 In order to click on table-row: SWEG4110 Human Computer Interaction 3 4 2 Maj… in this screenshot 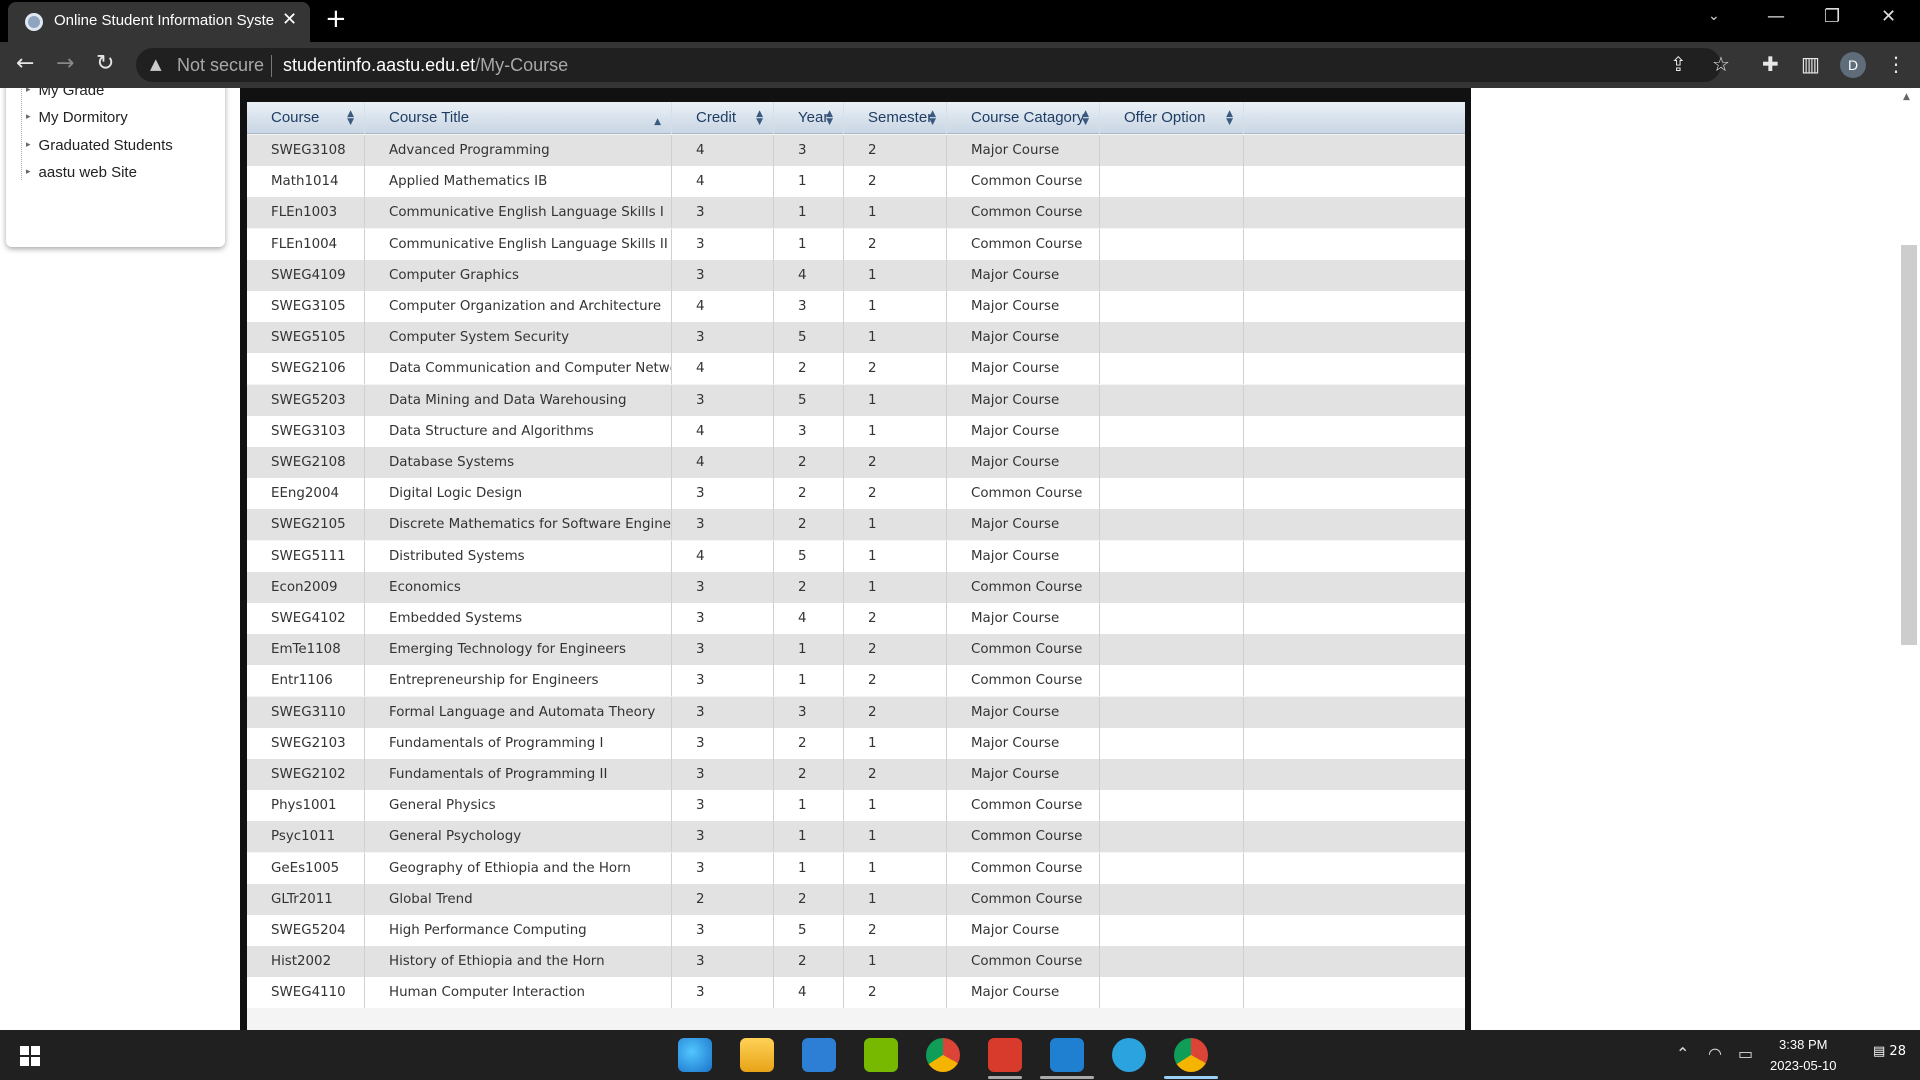, I will do `click(856, 993)`.